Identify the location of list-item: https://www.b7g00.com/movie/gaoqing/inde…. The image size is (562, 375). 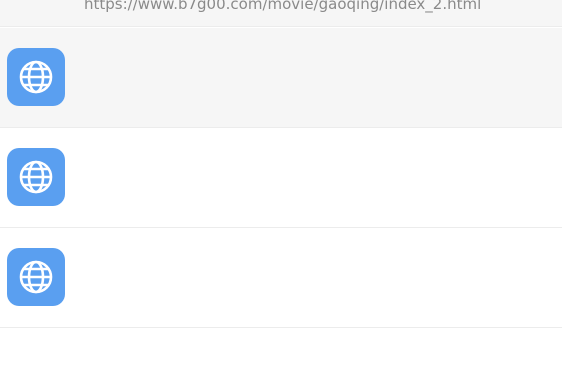
(281, 13).